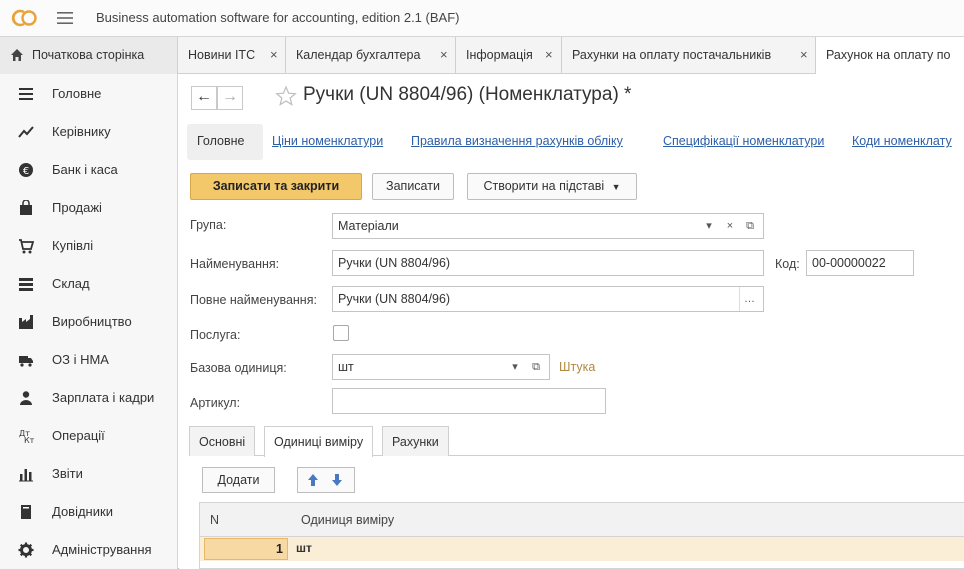 This screenshot has width=964, height=569. Describe the element at coordinates (89, 321) in the screenshot. I see `sidebar-item-production: Виробництво` at that location.